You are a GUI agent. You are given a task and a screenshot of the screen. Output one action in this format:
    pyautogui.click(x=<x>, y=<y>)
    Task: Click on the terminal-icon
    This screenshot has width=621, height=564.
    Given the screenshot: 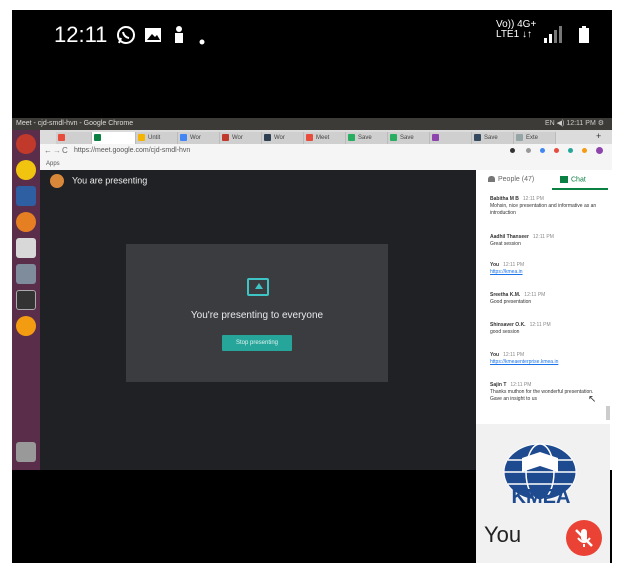 What is the action you would take?
    pyautogui.click(x=26, y=300)
    